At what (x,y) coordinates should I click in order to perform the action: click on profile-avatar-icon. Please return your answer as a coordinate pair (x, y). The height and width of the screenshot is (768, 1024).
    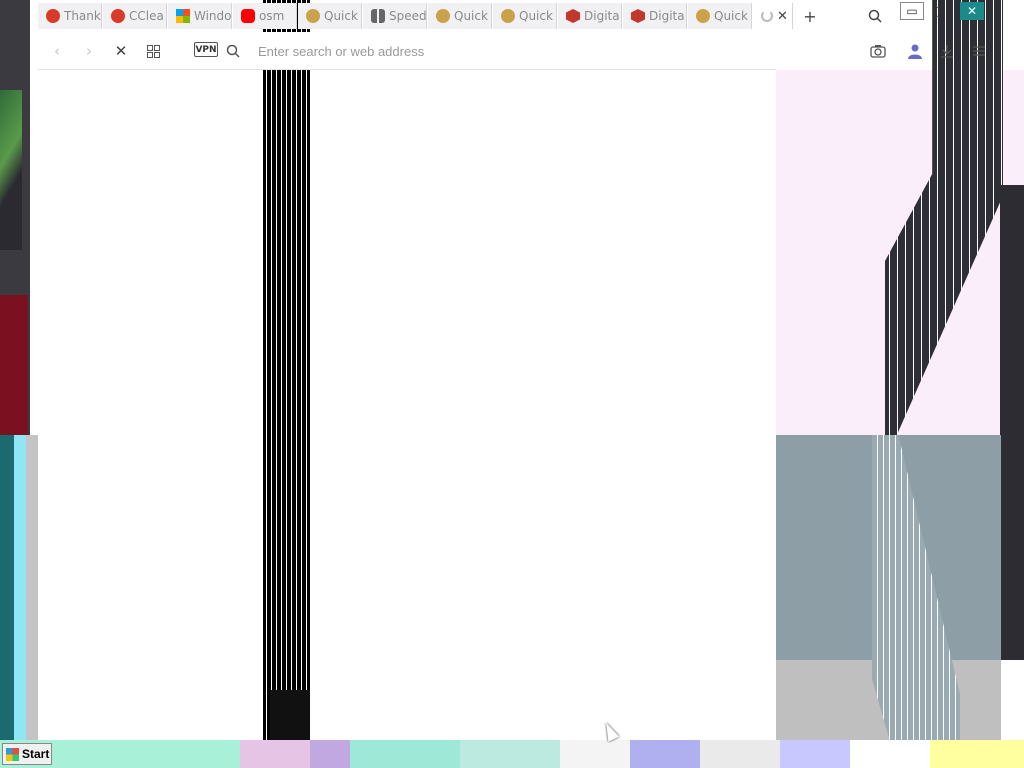
    Looking at the image, I should click on (915, 51).